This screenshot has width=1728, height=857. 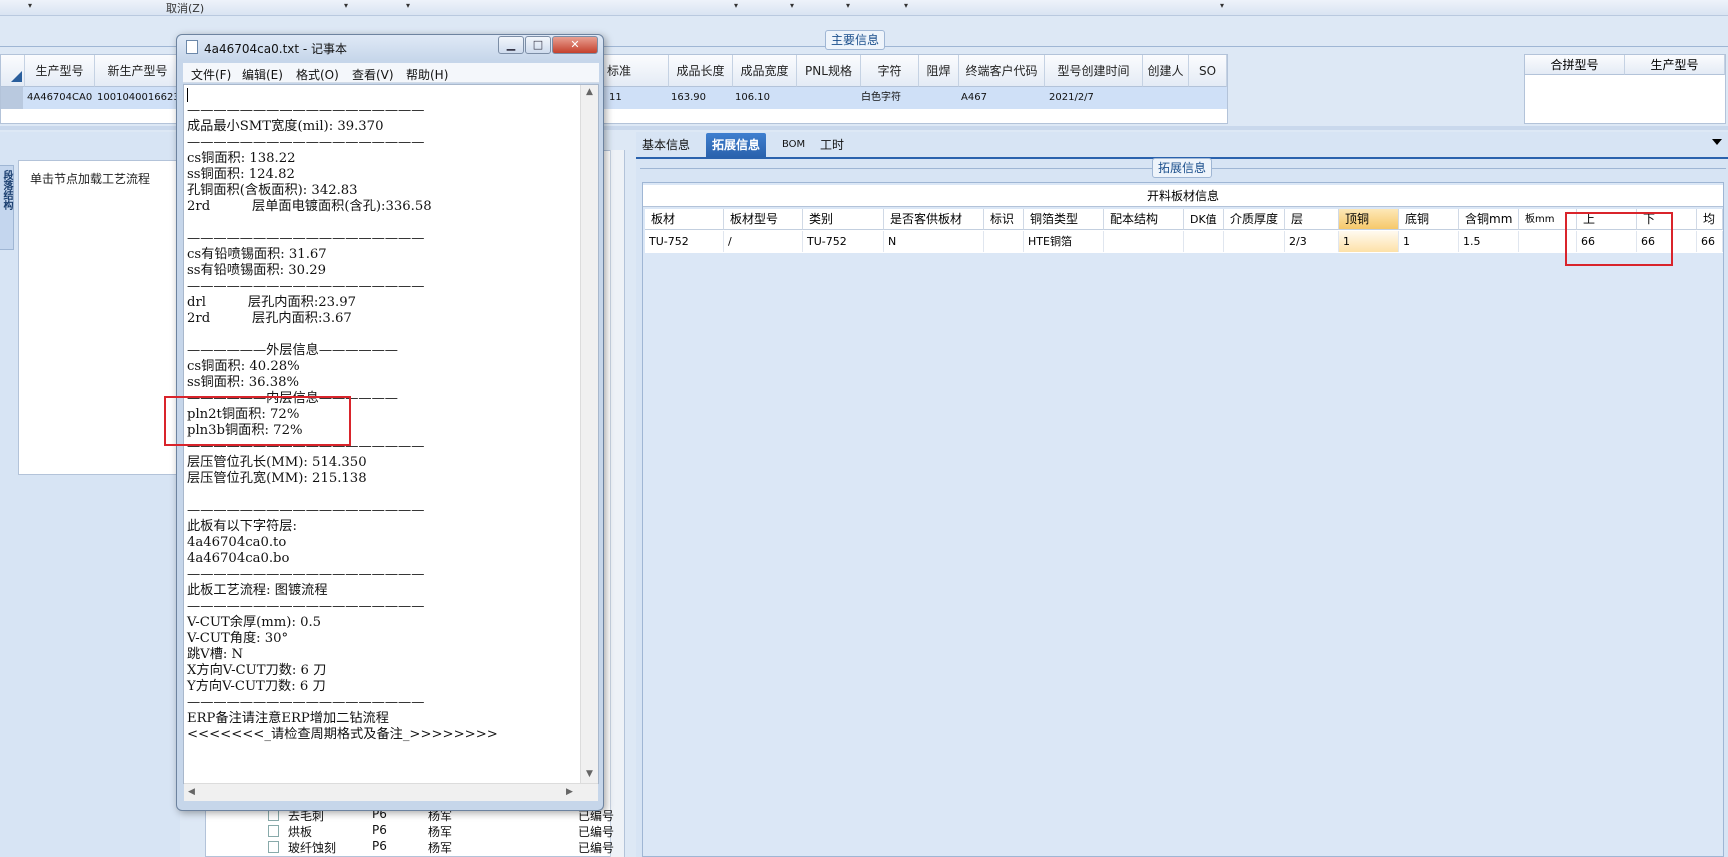 What do you see at coordinates (829, 71) in the screenshot?
I see `column-header: PNL规格` at bounding box center [829, 71].